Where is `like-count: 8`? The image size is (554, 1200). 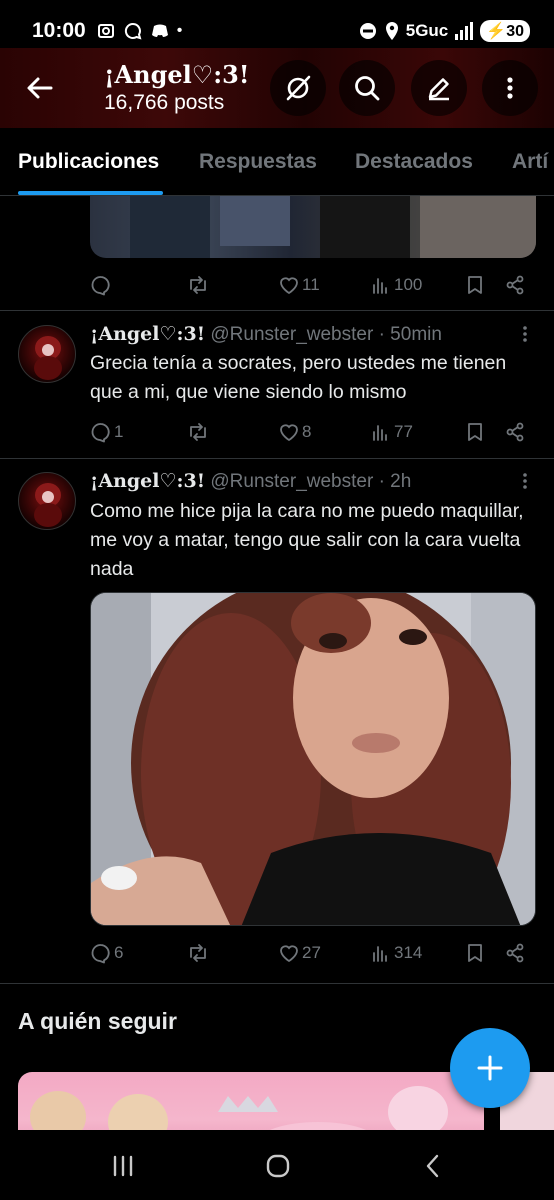
like-count: 8 is located at coordinates (307, 431).